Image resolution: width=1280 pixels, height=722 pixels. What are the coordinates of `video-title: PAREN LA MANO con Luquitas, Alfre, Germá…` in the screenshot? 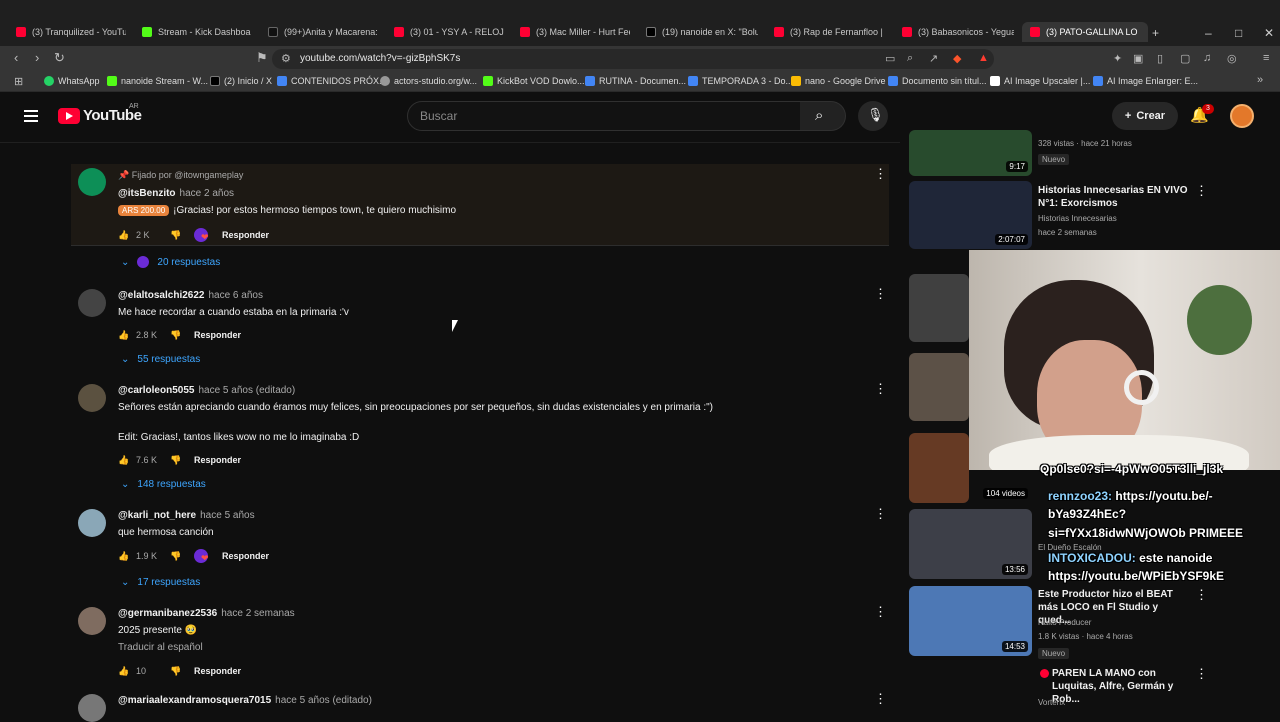 It's located at (1127, 686).